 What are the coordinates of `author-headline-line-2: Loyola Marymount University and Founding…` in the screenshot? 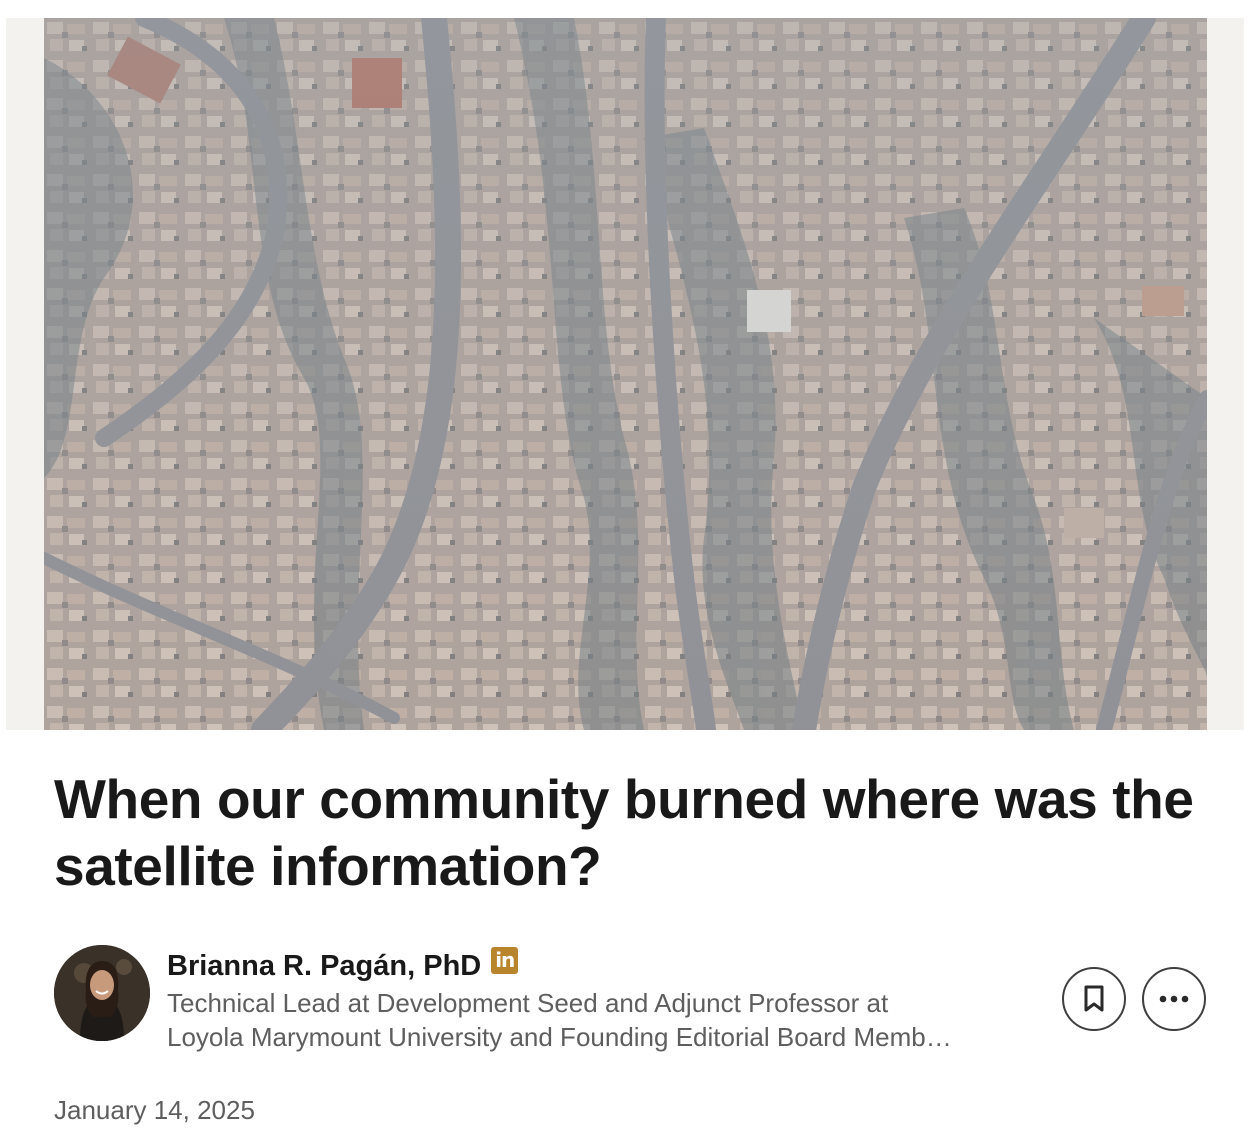 It's located at (559, 1037).